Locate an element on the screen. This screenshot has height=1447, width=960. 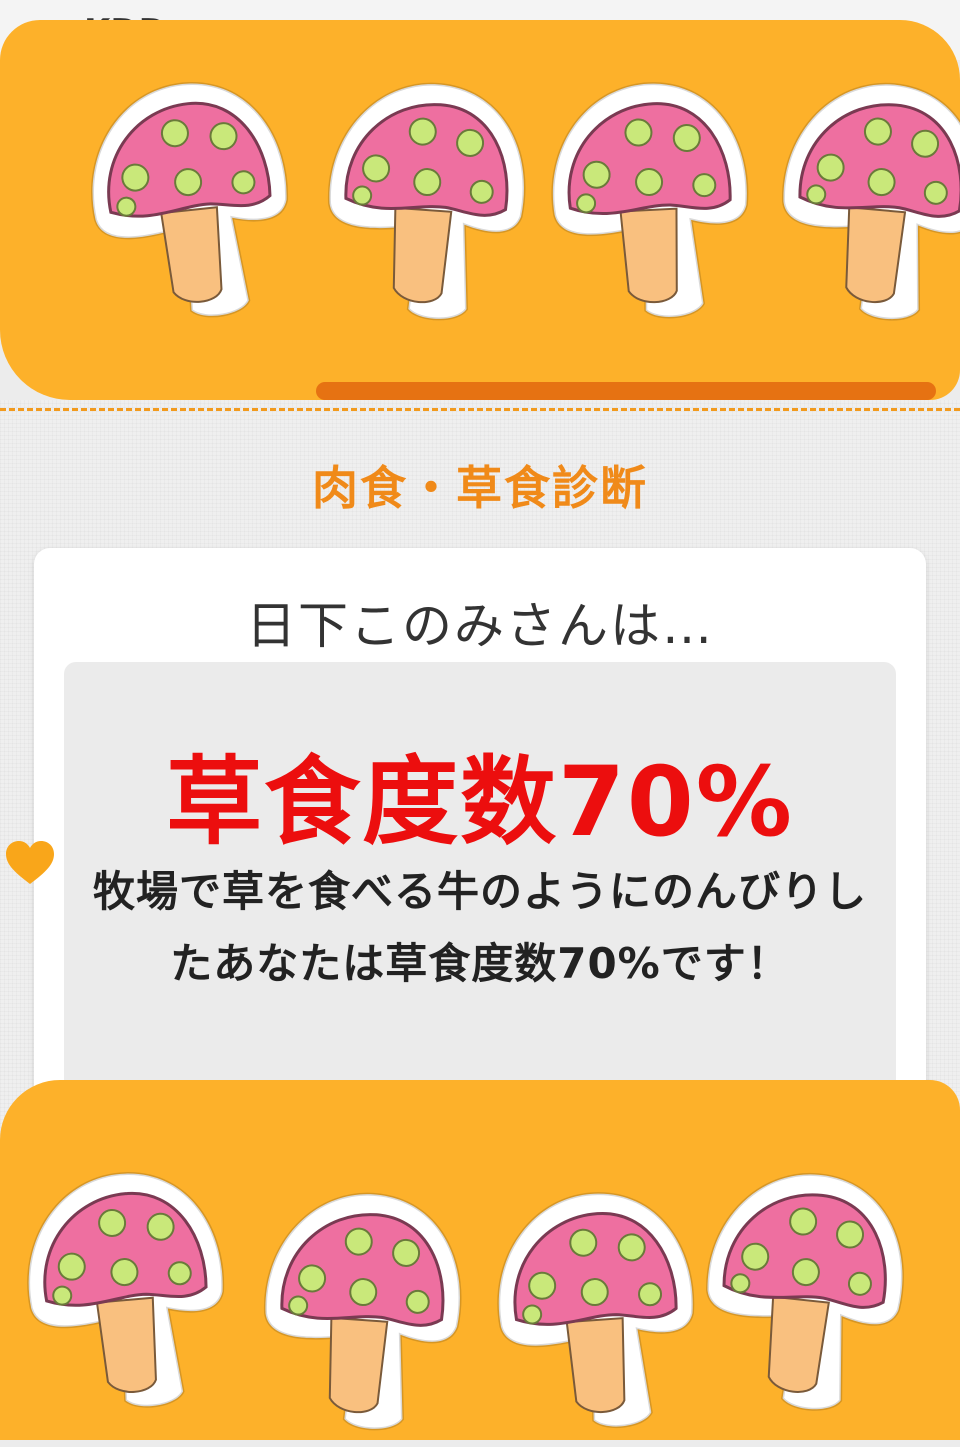
dashed-divider is located at coordinates (480, 409).